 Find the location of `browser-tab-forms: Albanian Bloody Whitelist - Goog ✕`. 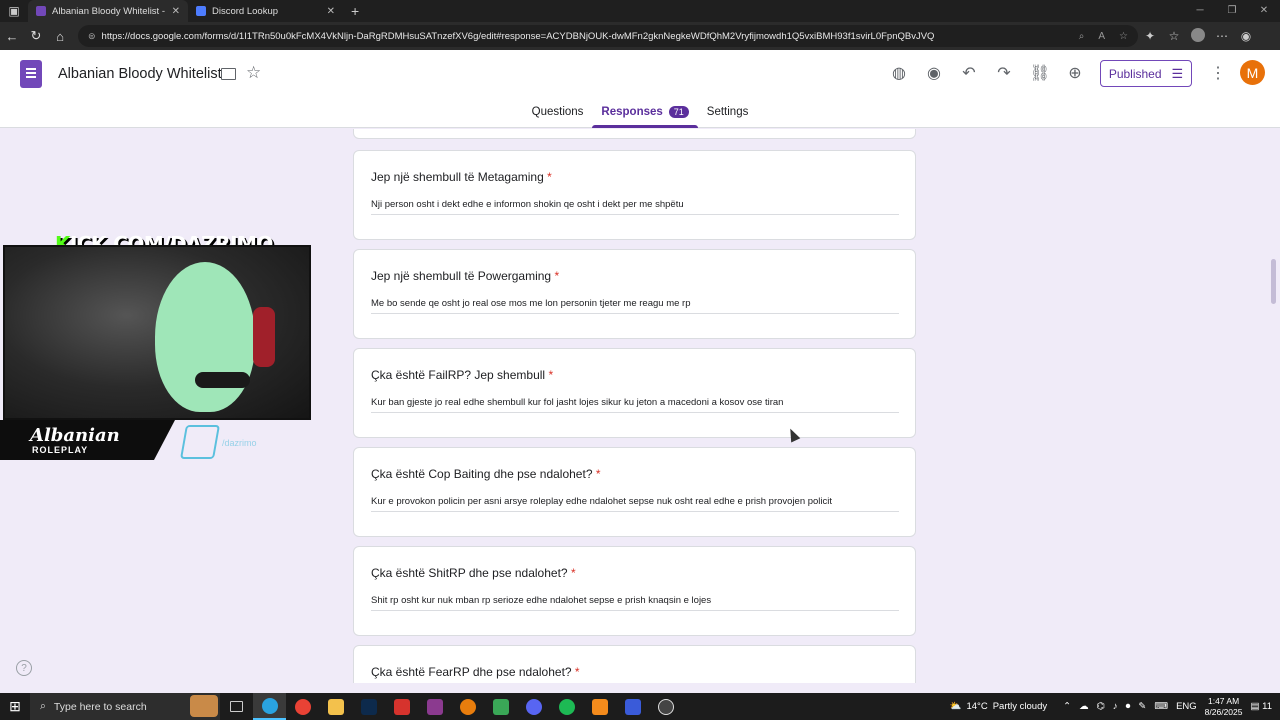

browser-tab-forms: Albanian Bloody Whitelist - Goog ✕ is located at coordinates (108, 11).